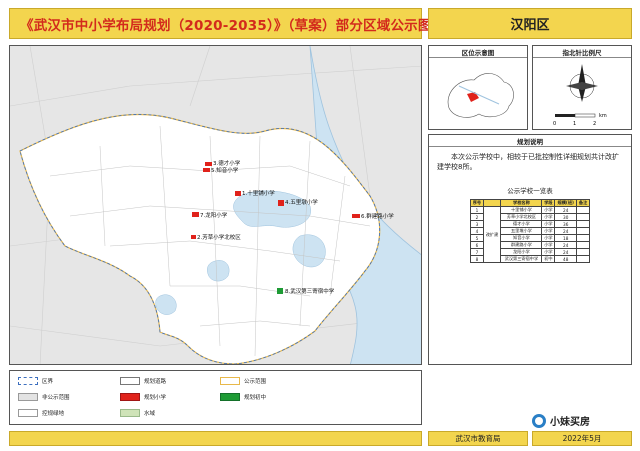 The height and width of the screenshot is (451, 640). I want to click on svg-text: 0, so click(554, 124).